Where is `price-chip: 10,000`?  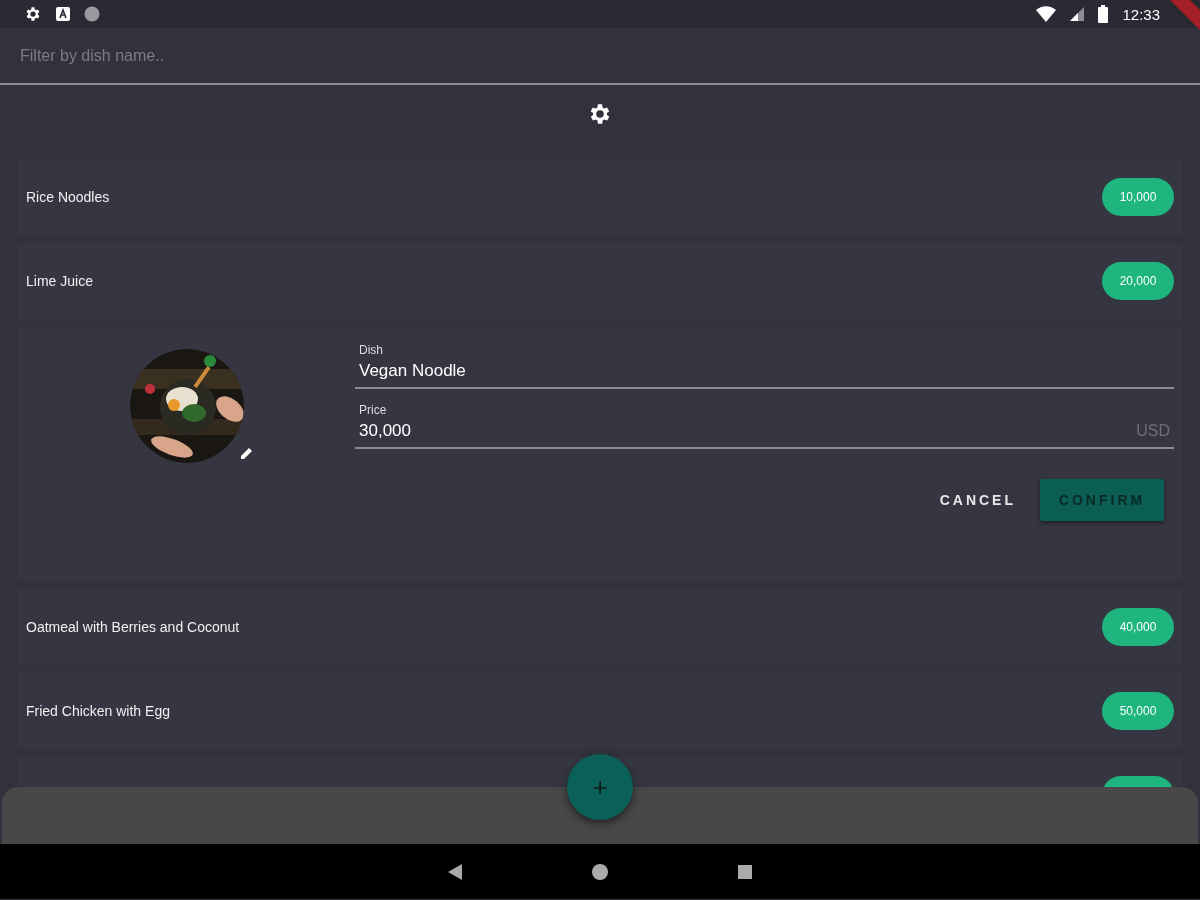
price-chip: 10,000 is located at coordinates (1138, 197).